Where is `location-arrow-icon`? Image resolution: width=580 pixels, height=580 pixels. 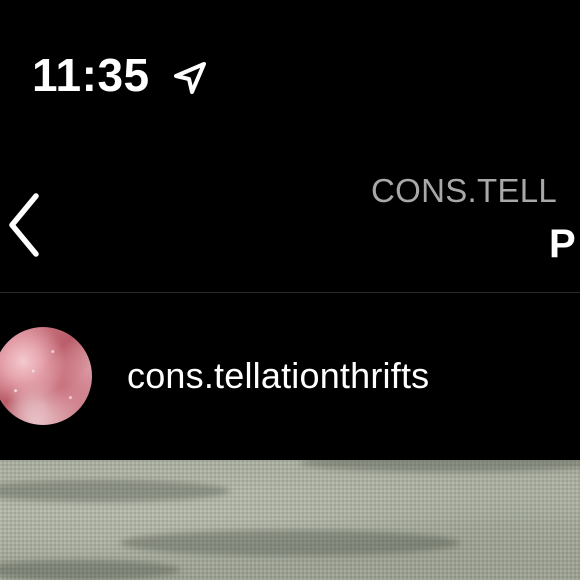
location-arrow-icon is located at coordinates (190, 78).